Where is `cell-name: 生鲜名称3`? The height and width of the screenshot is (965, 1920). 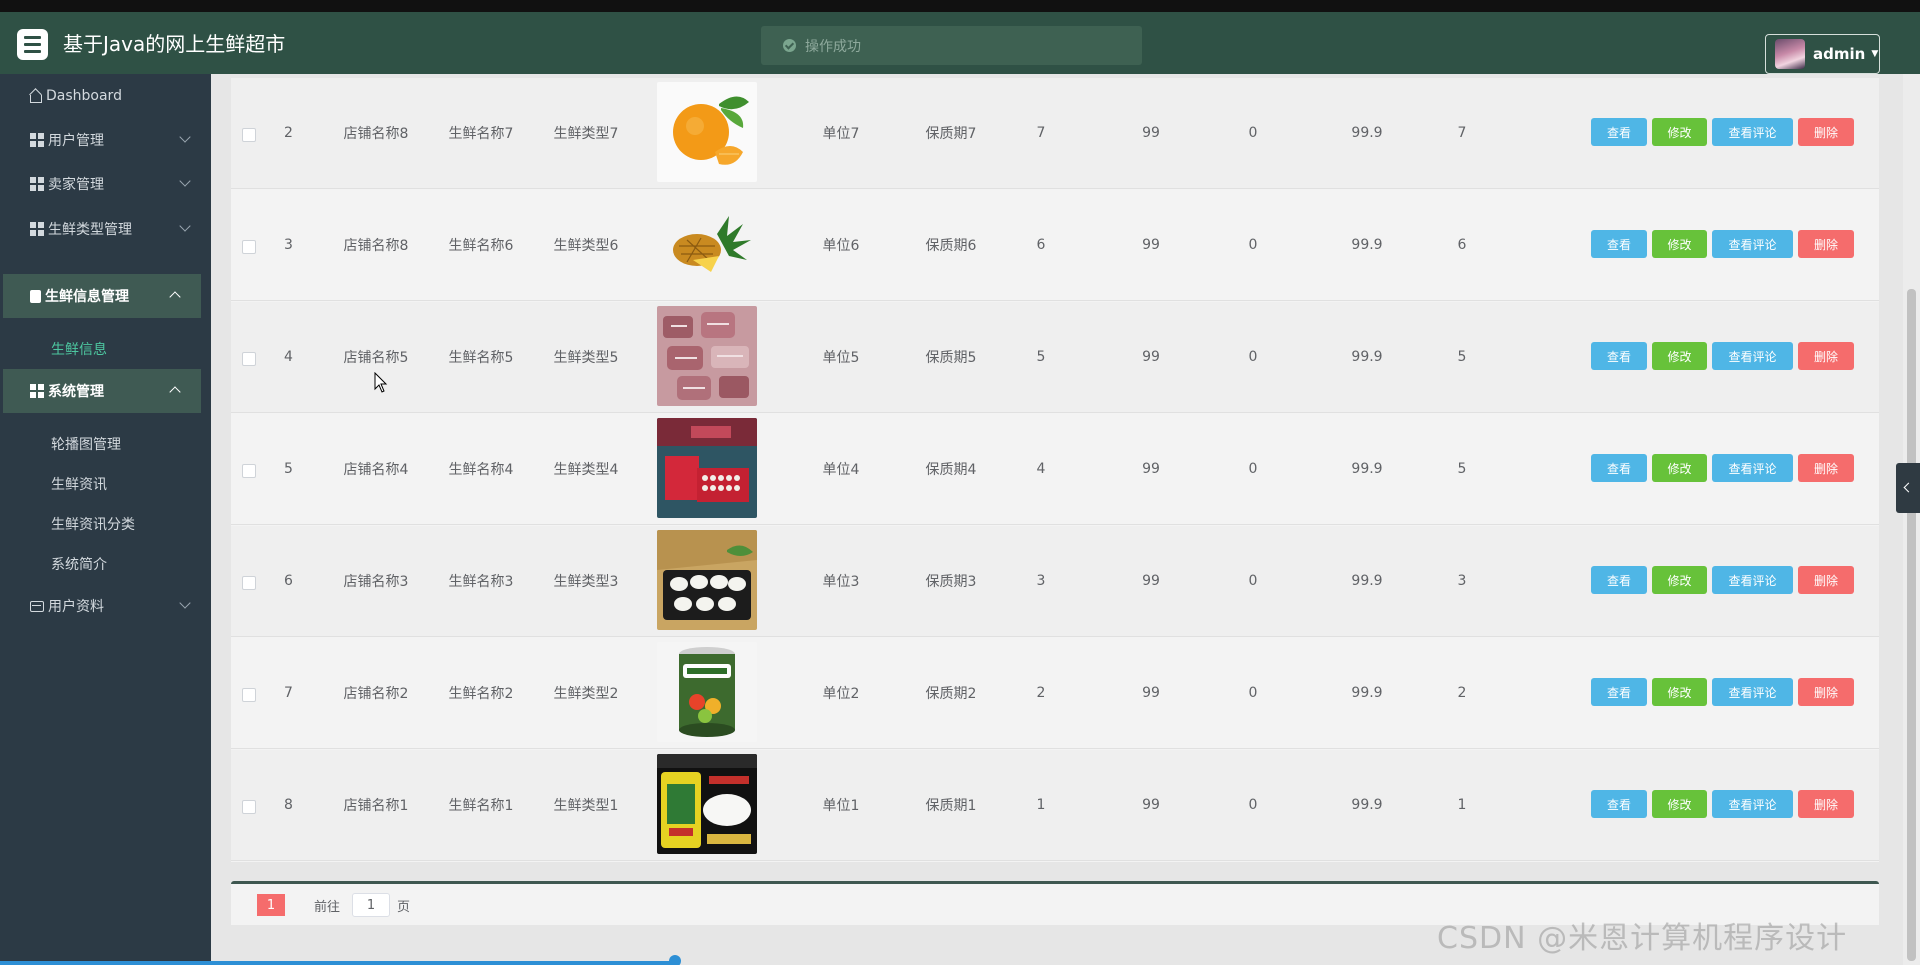
cell-name: 生鲜名称3 is located at coordinates (481, 582).